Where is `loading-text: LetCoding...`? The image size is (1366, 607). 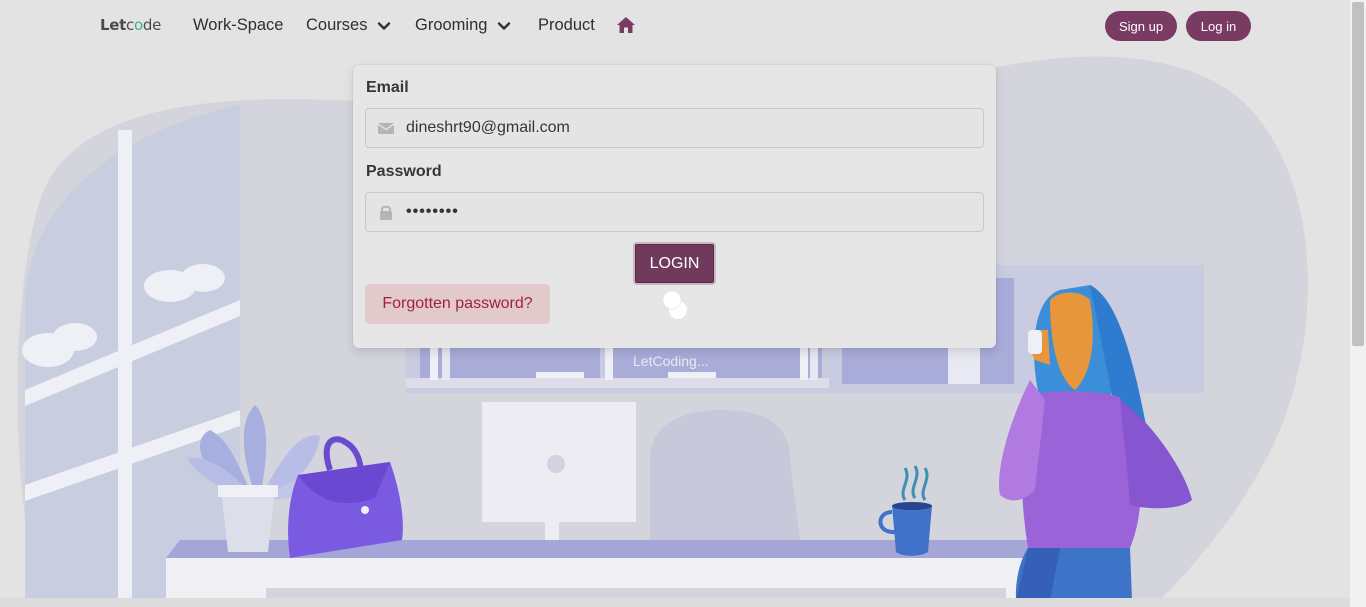
loading-text: LetCoding... is located at coordinates (671, 361).